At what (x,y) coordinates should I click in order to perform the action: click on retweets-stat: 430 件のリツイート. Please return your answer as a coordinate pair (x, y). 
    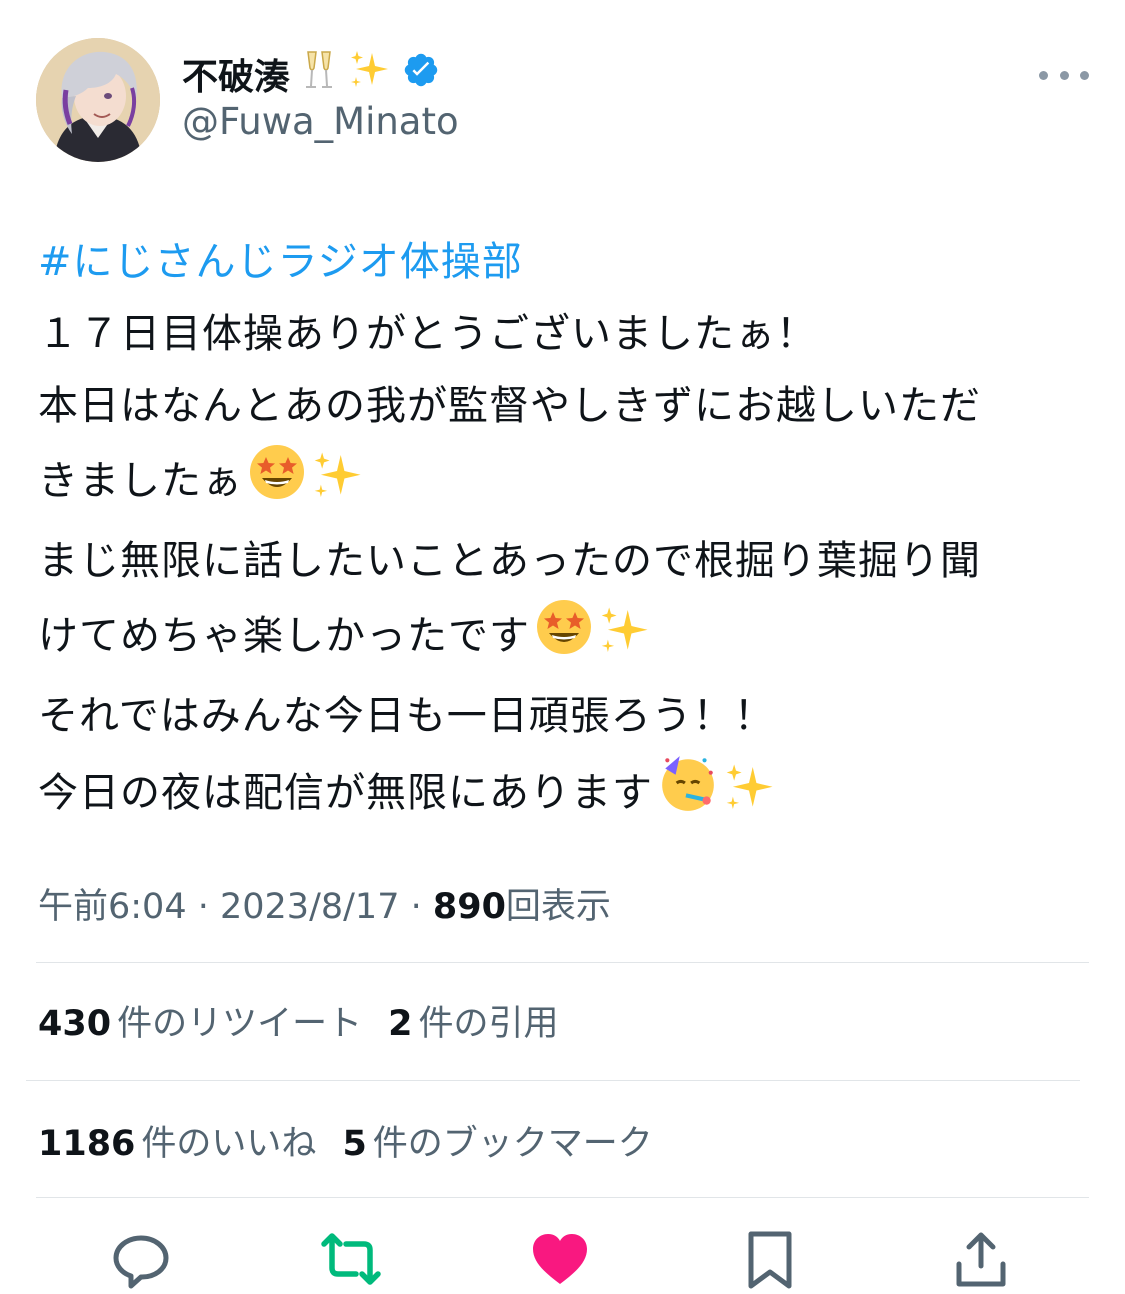
    Looking at the image, I should click on (200, 1024).